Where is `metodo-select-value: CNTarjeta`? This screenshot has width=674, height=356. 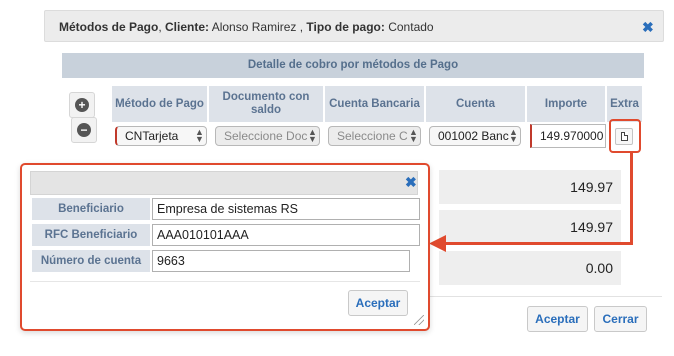
metodo-select-value: CNTarjeta is located at coordinates (152, 136).